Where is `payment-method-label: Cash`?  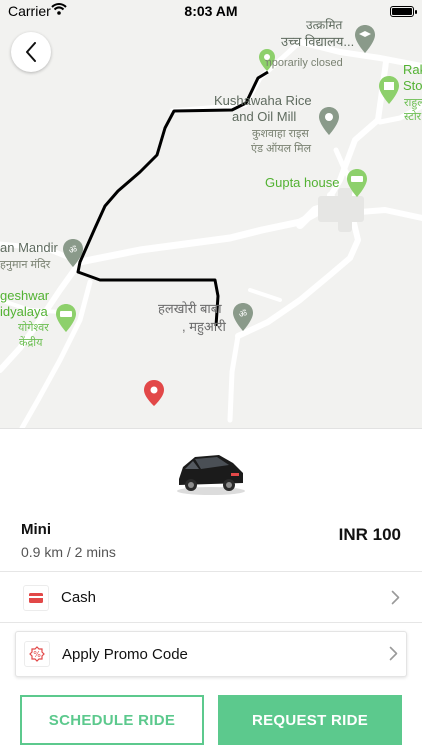 payment-method-label: Cash is located at coordinates (79, 597).